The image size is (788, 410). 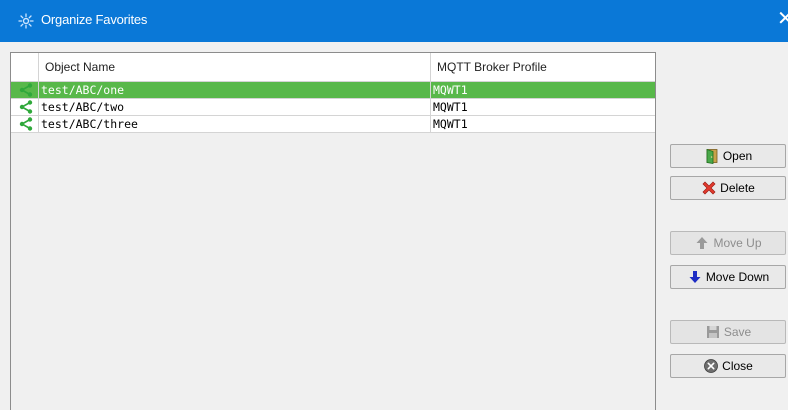 What do you see at coordinates (713, 332) in the screenshot?
I see `floppy-disk-icon` at bounding box center [713, 332].